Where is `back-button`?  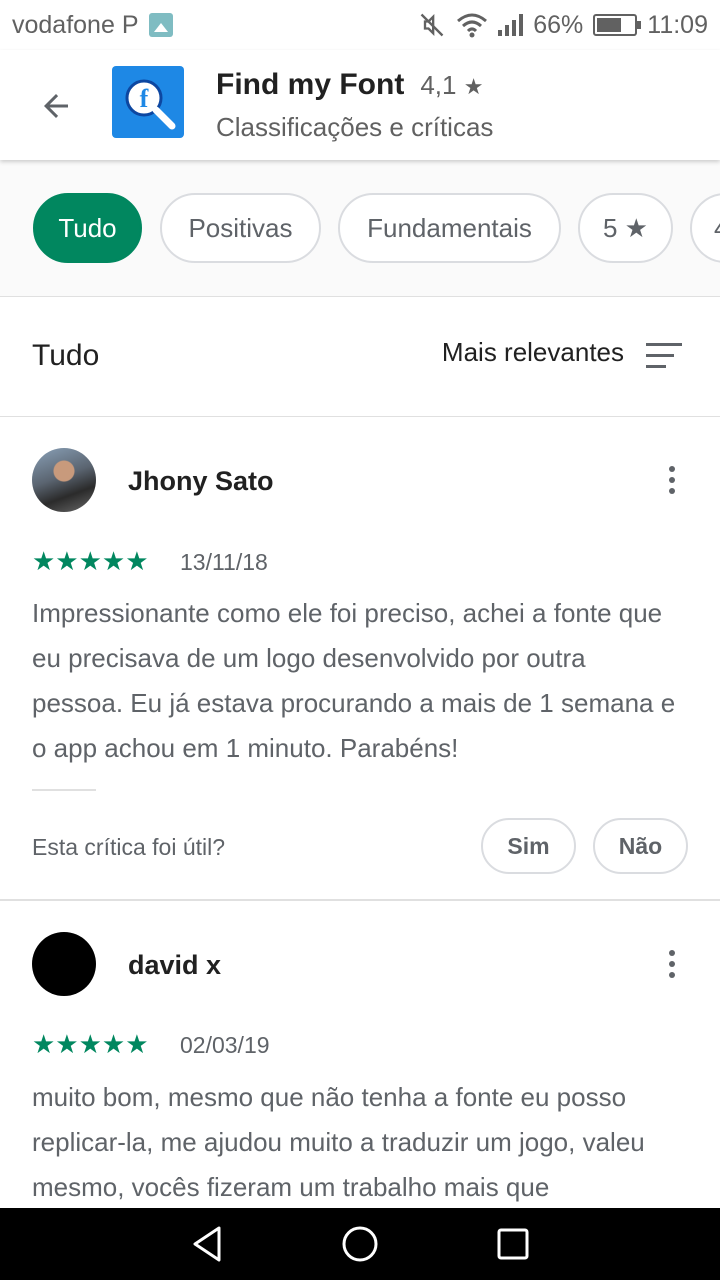
back-button is located at coordinates (56, 106).